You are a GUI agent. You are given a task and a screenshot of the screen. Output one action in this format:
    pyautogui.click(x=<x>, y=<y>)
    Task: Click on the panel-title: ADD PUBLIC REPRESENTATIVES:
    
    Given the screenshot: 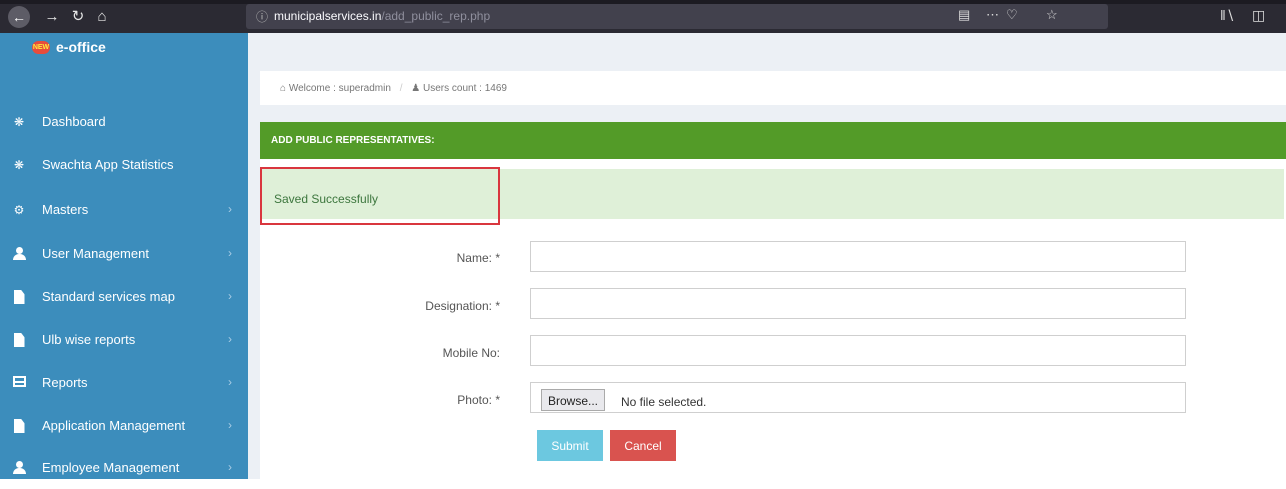 What is the action you would take?
    pyautogui.click(x=353, y=140)
    